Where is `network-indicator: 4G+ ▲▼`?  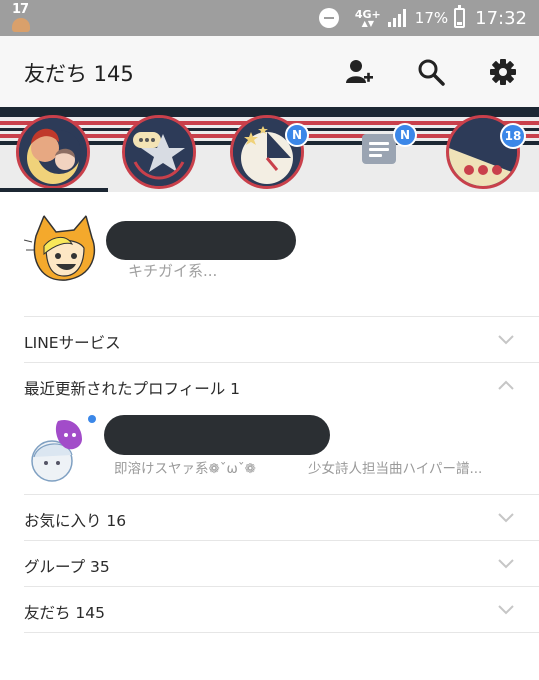 network-indicator: 4G+ ▲▼ is located at coordinates (368, 18).